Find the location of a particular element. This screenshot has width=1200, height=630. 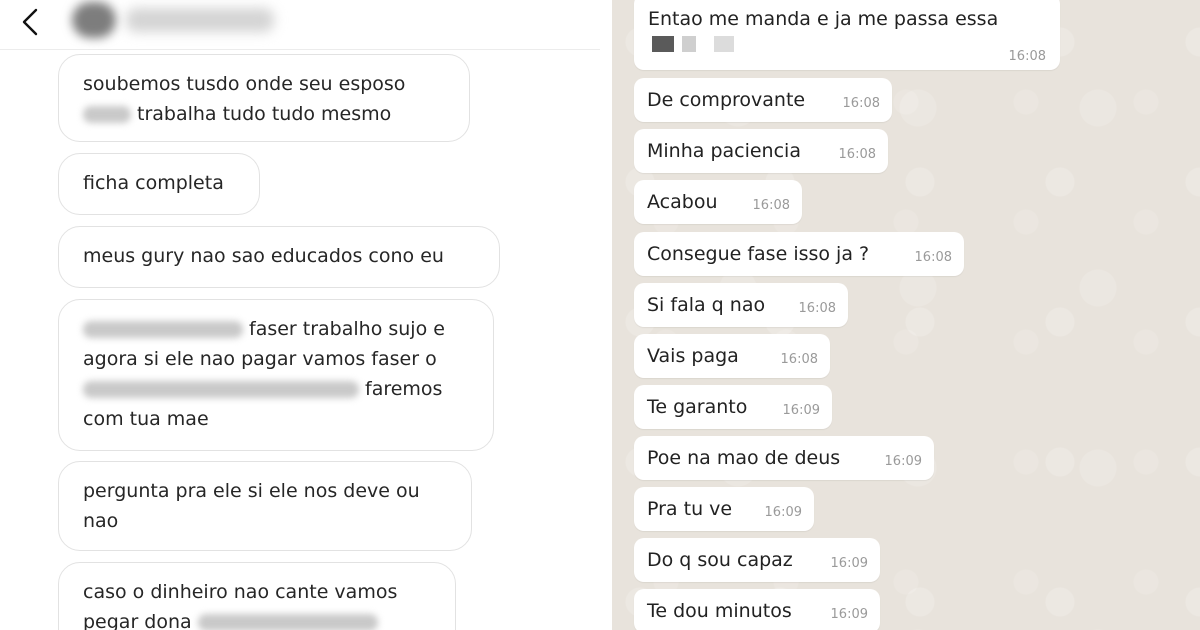

back-arrow-icon is located at coordinates (31, 22).